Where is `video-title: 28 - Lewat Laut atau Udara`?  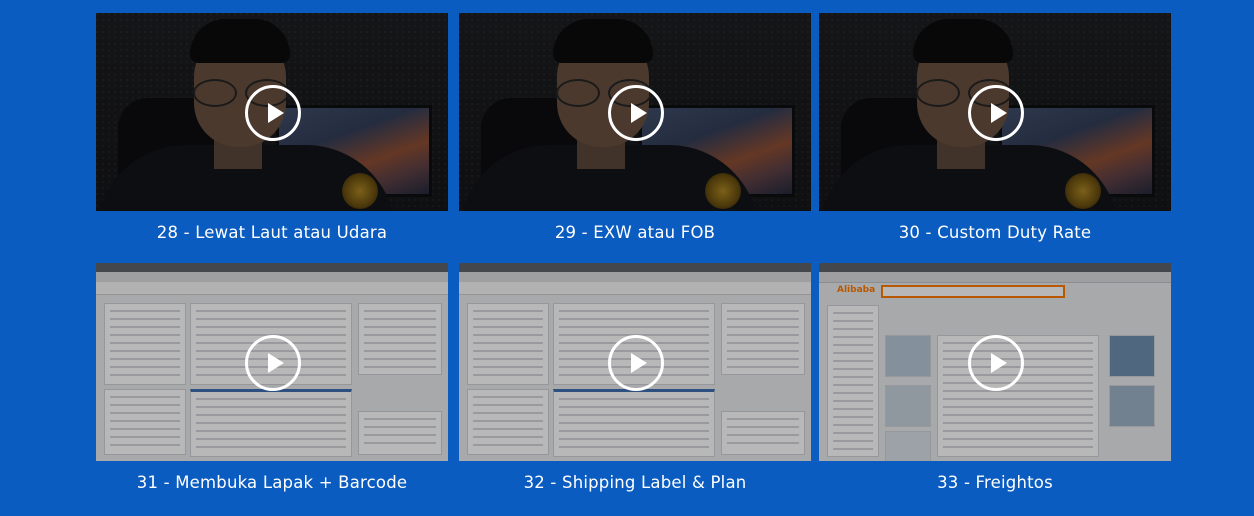 video-title: 28 - Lewat Laut atau Udara is located at coordinates (272, 232).